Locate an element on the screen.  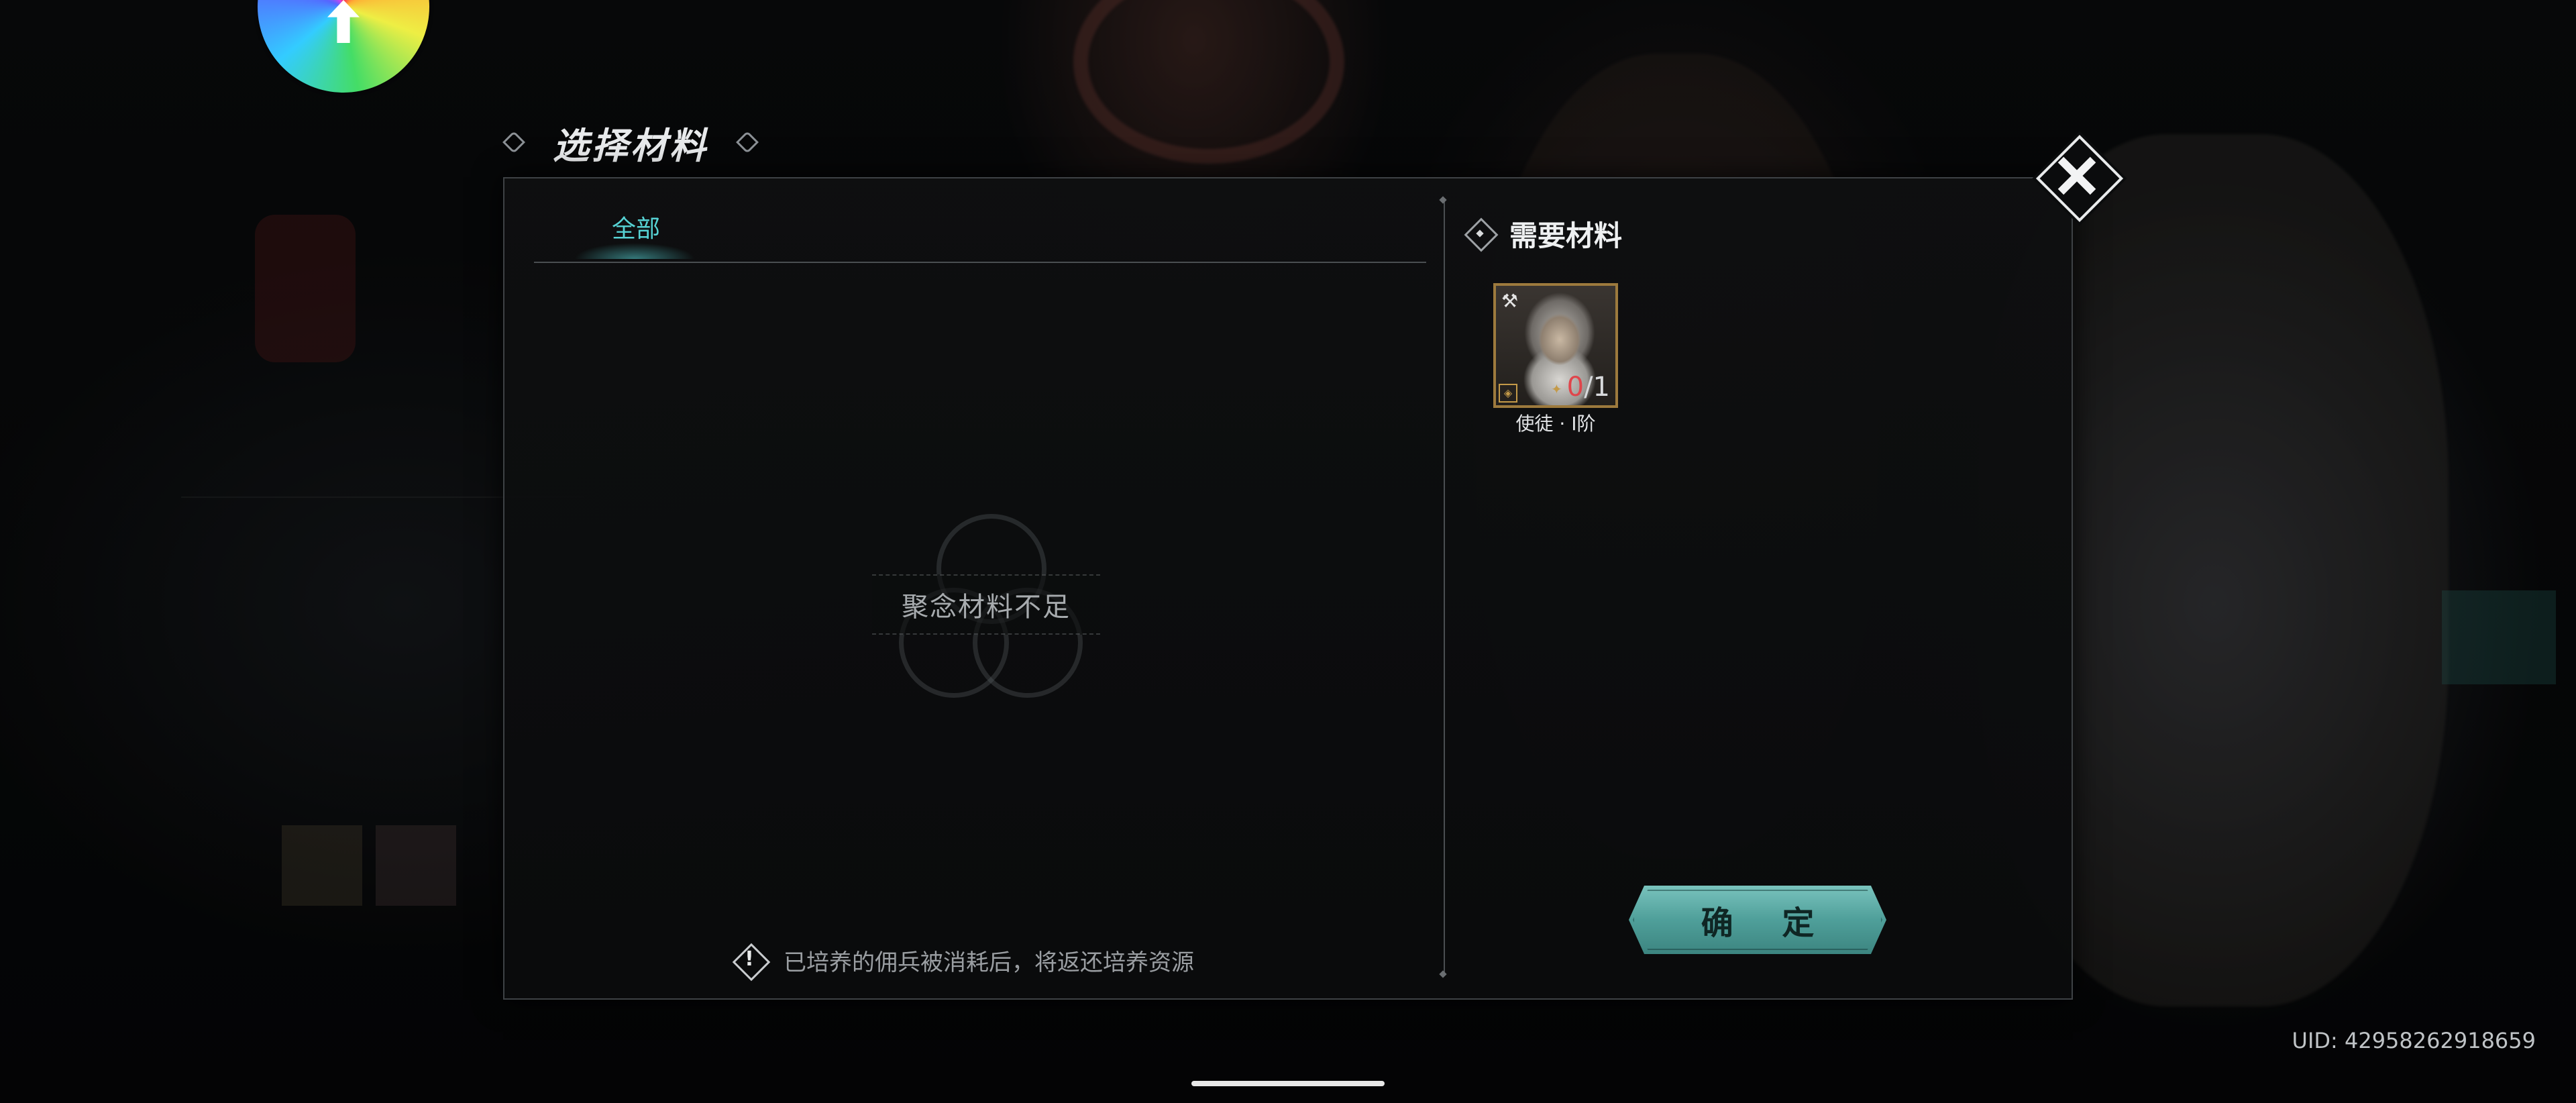
class-badge-icon: ◈ is located at coordinates (1508, 394).